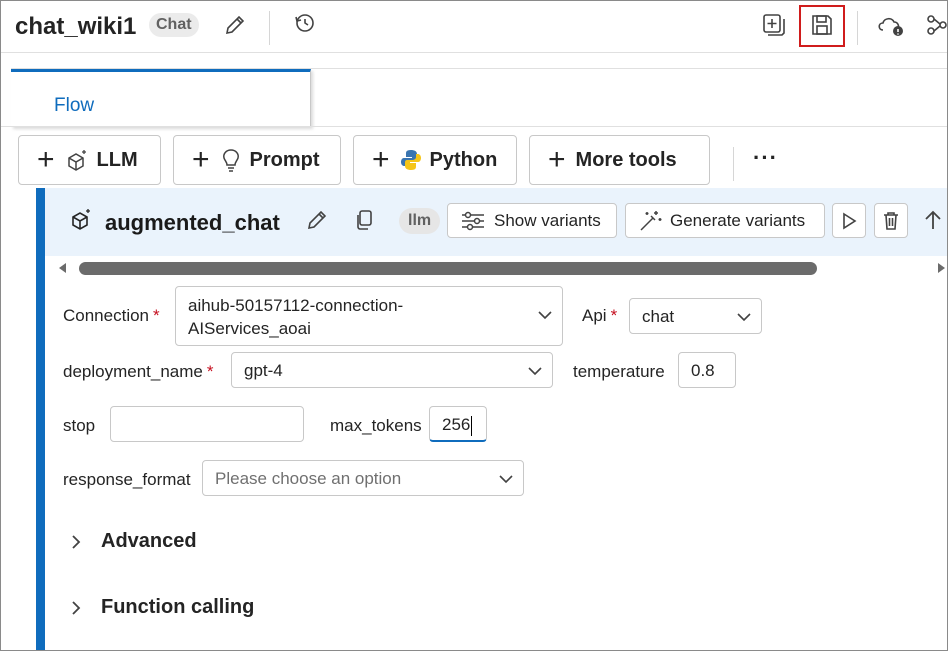  I want to click on node-accent-bar, so click(40, 419).